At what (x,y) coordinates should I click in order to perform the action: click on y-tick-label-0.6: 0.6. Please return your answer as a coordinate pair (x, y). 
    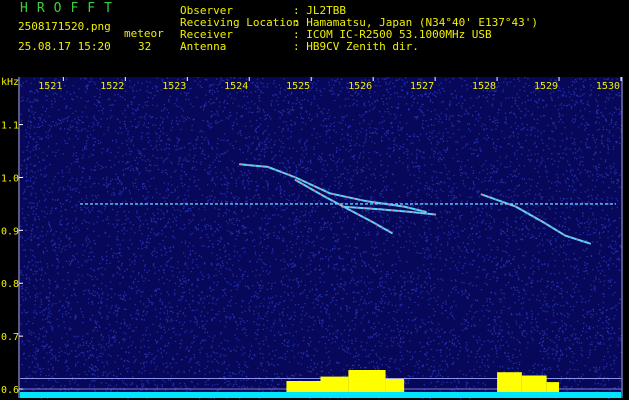
    Looking at the image, I should click on (10, 390).